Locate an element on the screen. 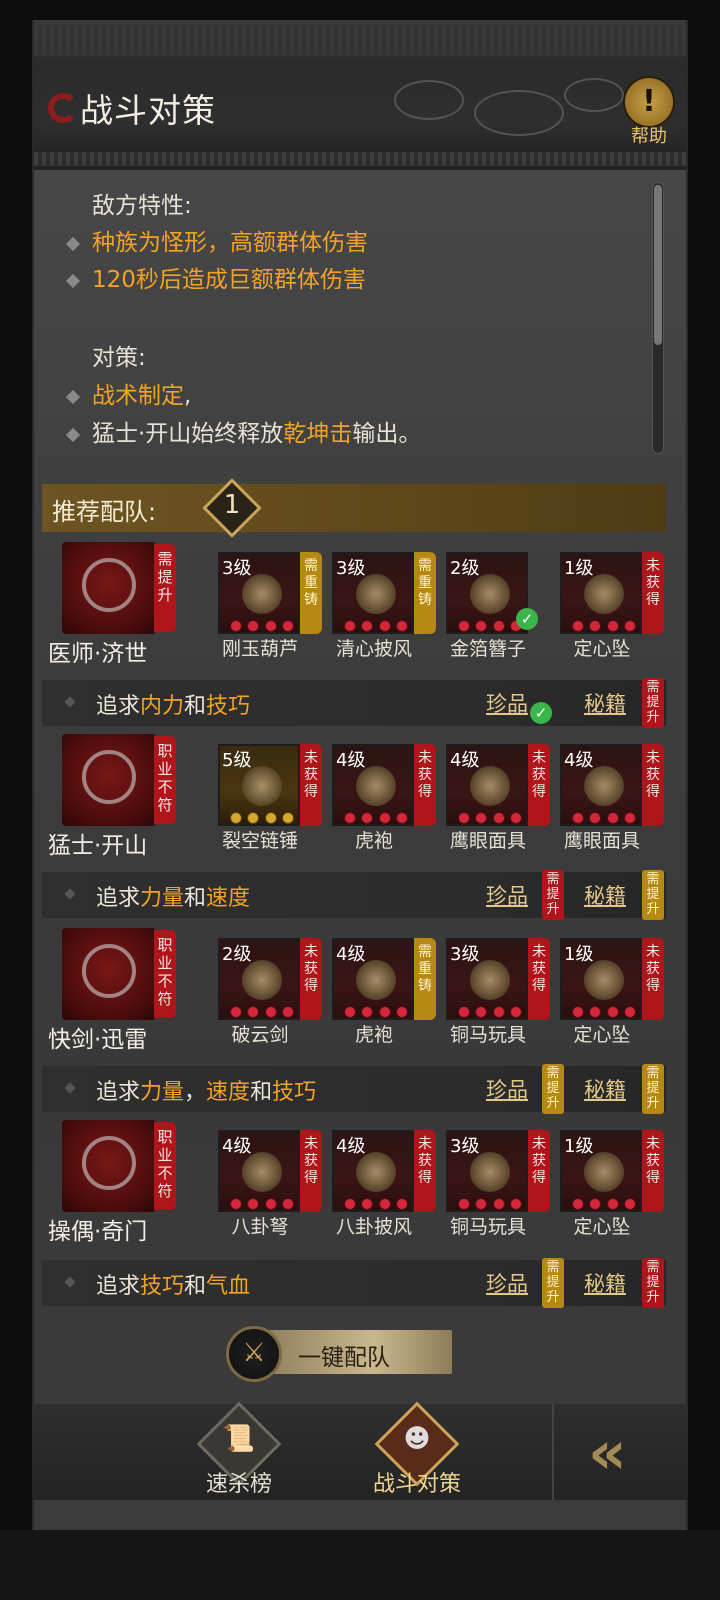 The width and height of the screenshot is (720, 1600). nav-speed-kill: 📜 速杀榜 is located at coordinates (239, 1450).